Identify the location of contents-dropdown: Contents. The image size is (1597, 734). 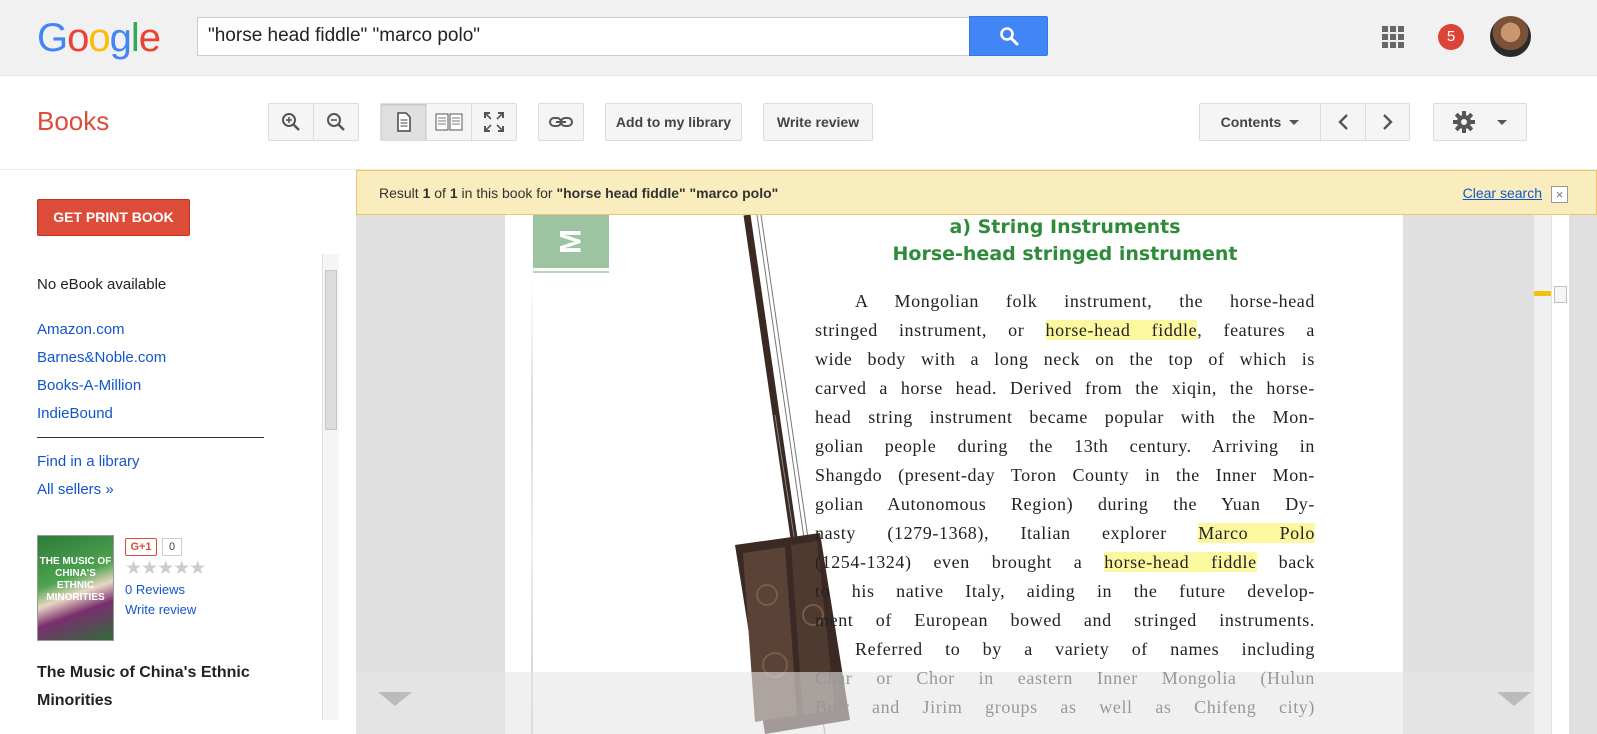
(1260, 122).